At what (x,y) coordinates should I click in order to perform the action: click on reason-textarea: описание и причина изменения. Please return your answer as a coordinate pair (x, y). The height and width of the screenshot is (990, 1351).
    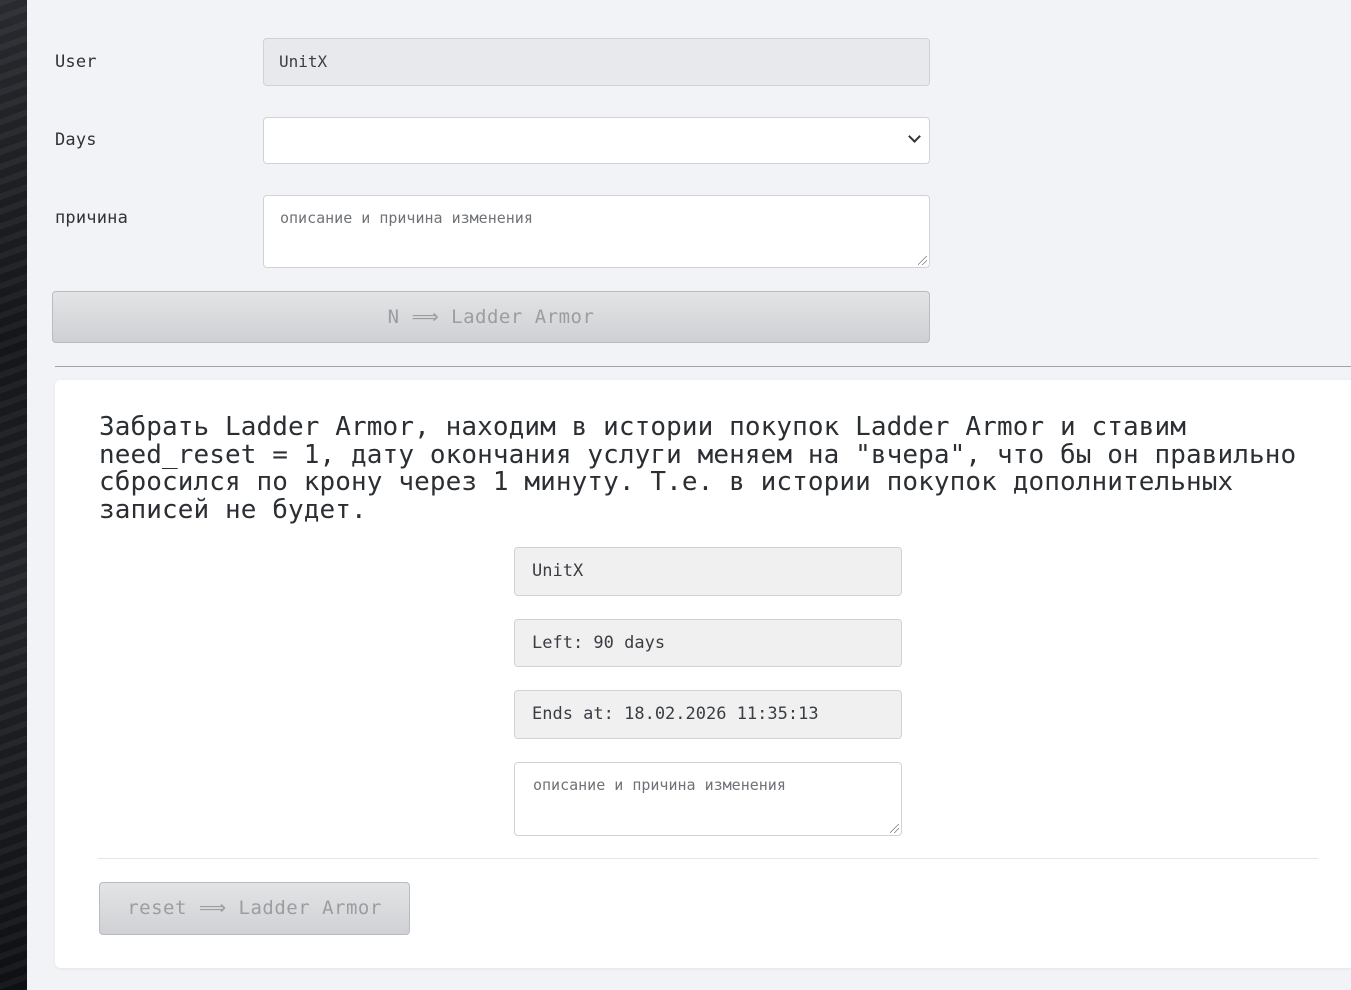
    Looking at the image, I should click on (596, 231).